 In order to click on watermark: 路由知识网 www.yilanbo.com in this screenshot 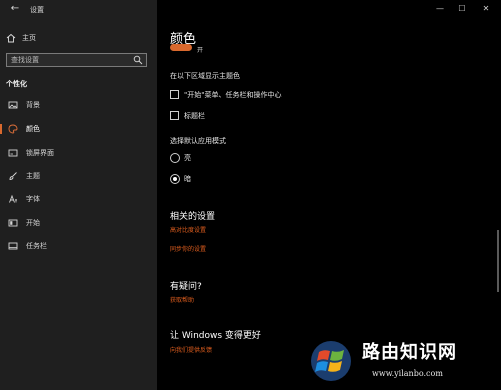, I will do `click(400, 361)`.